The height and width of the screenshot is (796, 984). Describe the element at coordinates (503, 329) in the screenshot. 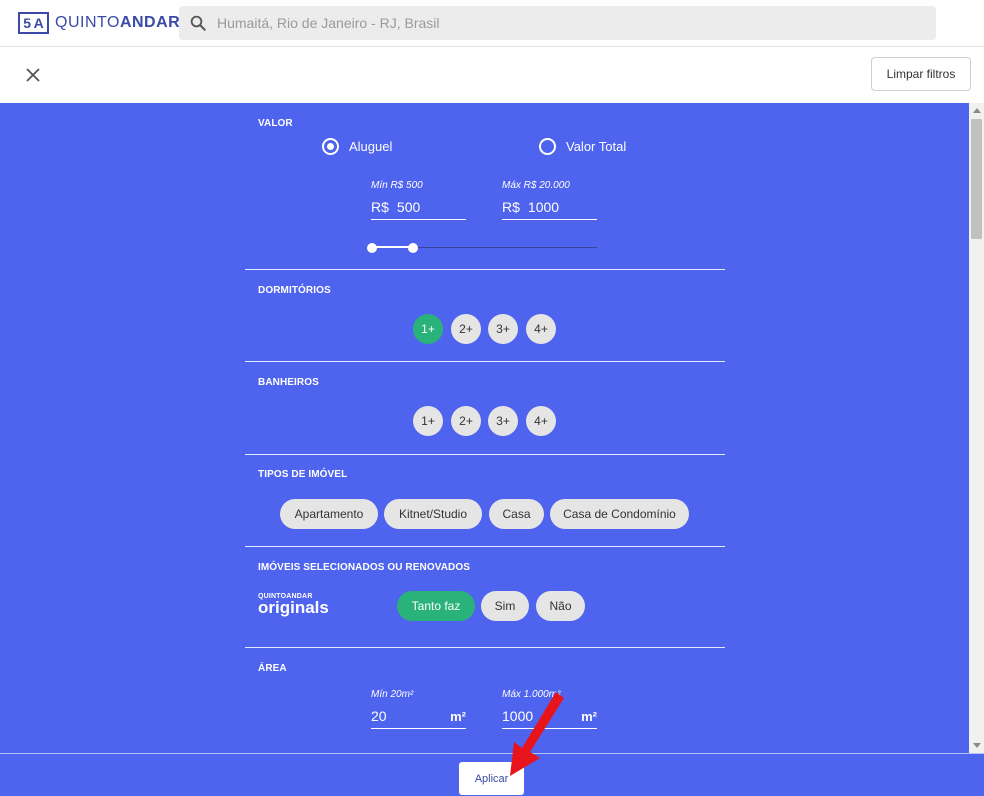

I see `chip-dormitorios-3: 3+` at that location.